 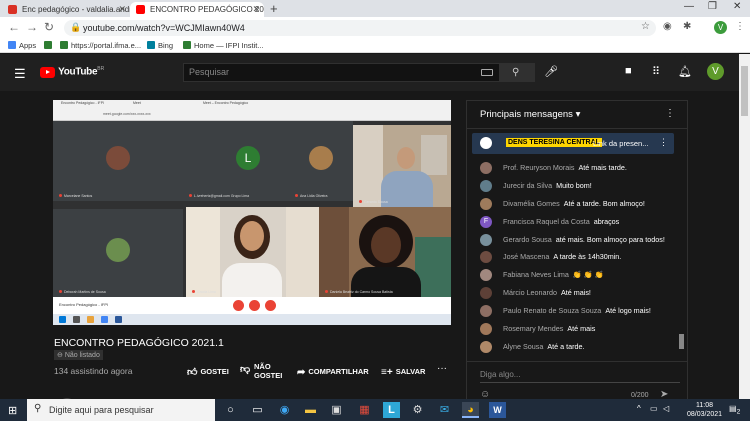 I want to click on profile-avatar: V, so click(x=720, y=27).